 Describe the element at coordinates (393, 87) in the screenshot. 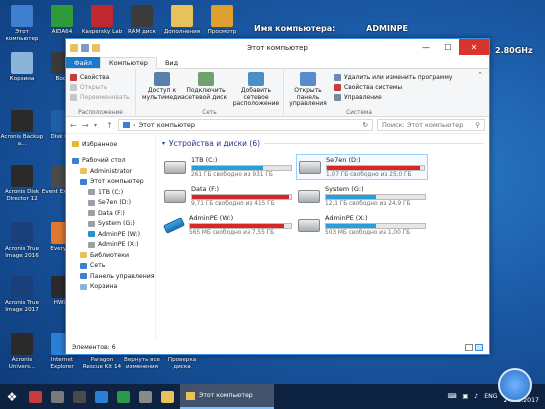

I see `system-properties-button: Свойства системы` at that location.